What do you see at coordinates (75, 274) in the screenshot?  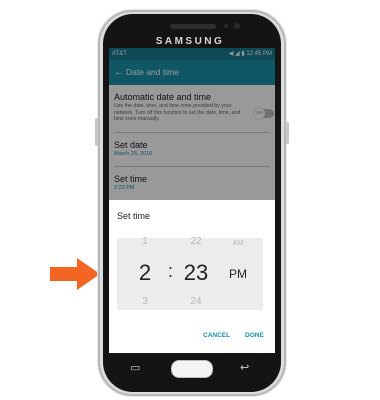 I see `pointer-arrow-icon` at bounding box center [75, 274].